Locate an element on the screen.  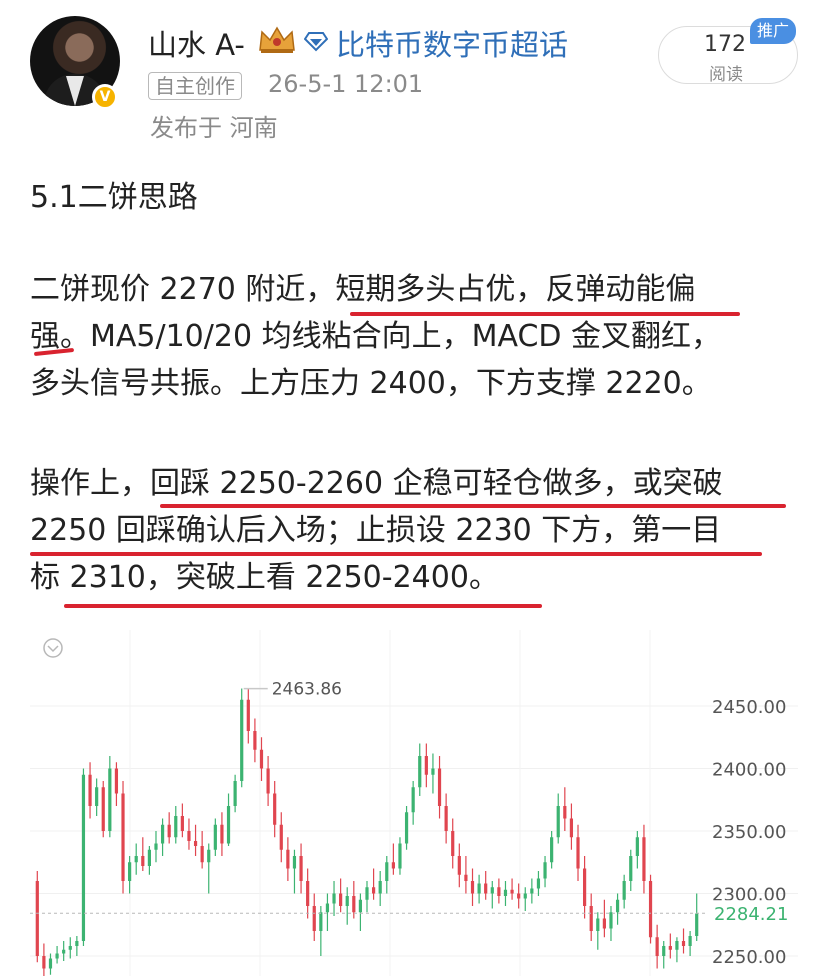
original-tag: 自主创作 is located at coordinates (195, 86).